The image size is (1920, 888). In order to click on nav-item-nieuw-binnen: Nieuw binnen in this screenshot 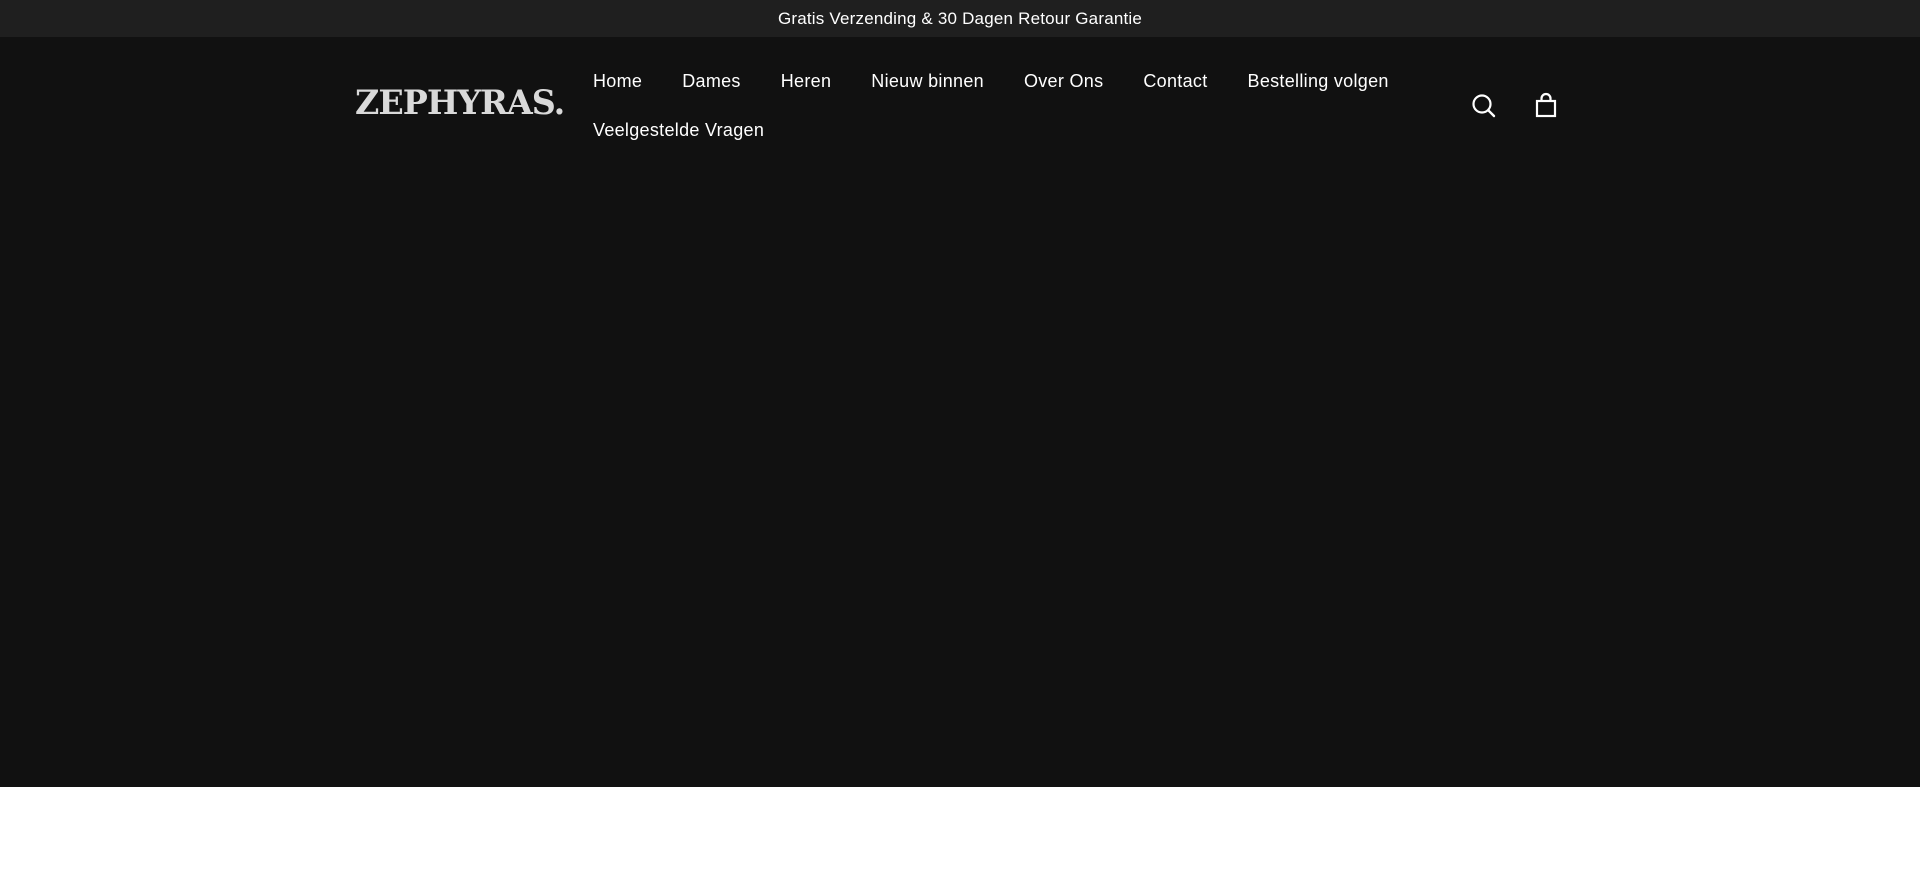, I will do `click(927, 81)`.